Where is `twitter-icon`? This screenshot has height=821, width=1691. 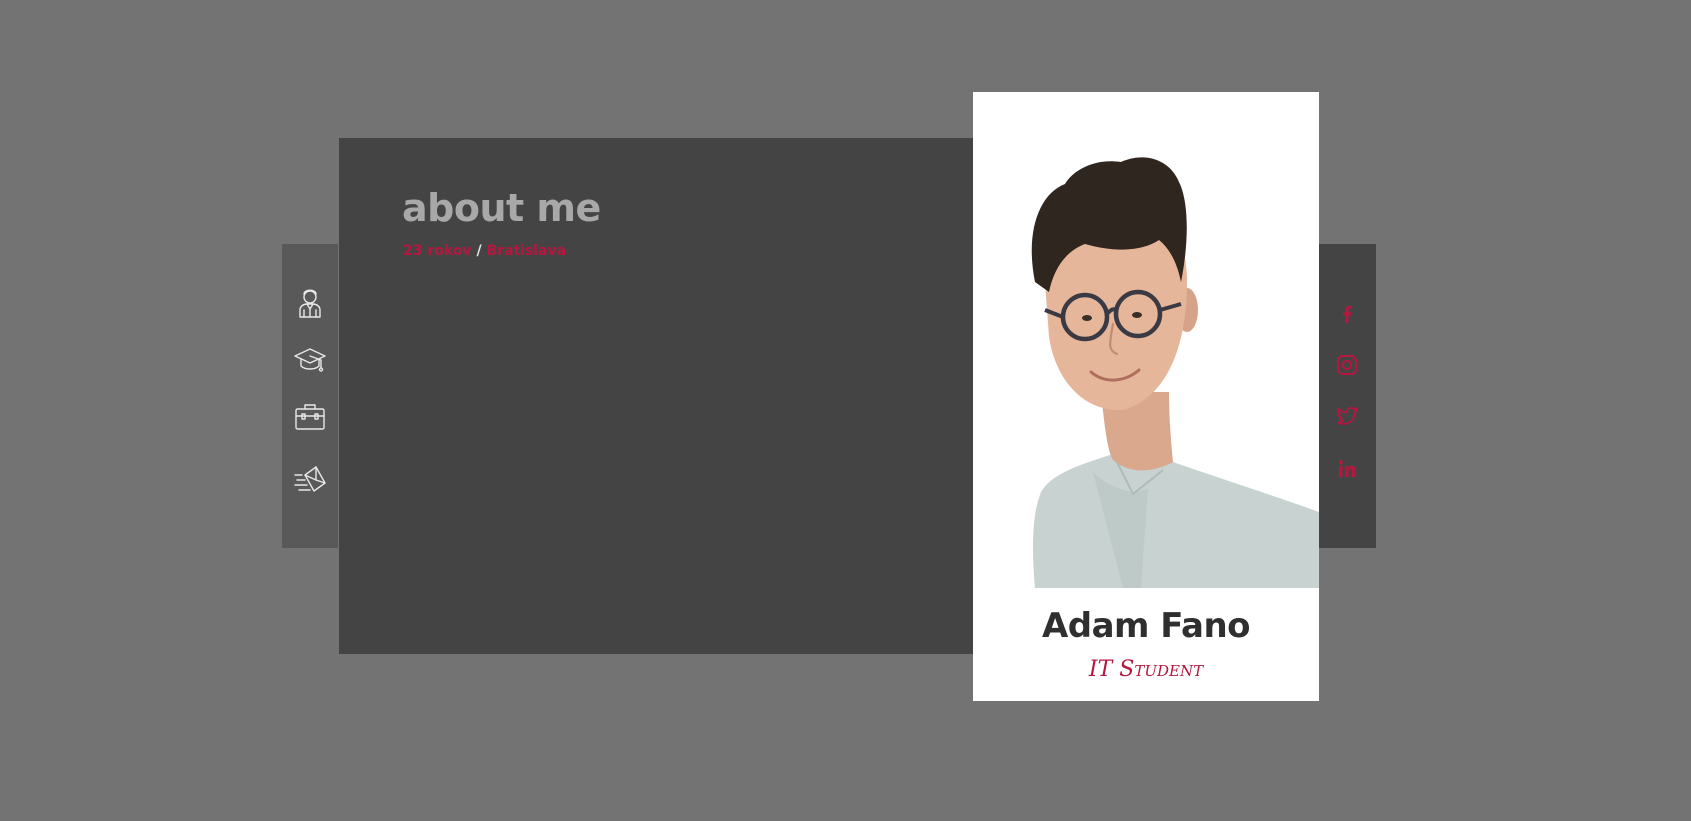
twitter-icon is located at coordinates (1347, 415).